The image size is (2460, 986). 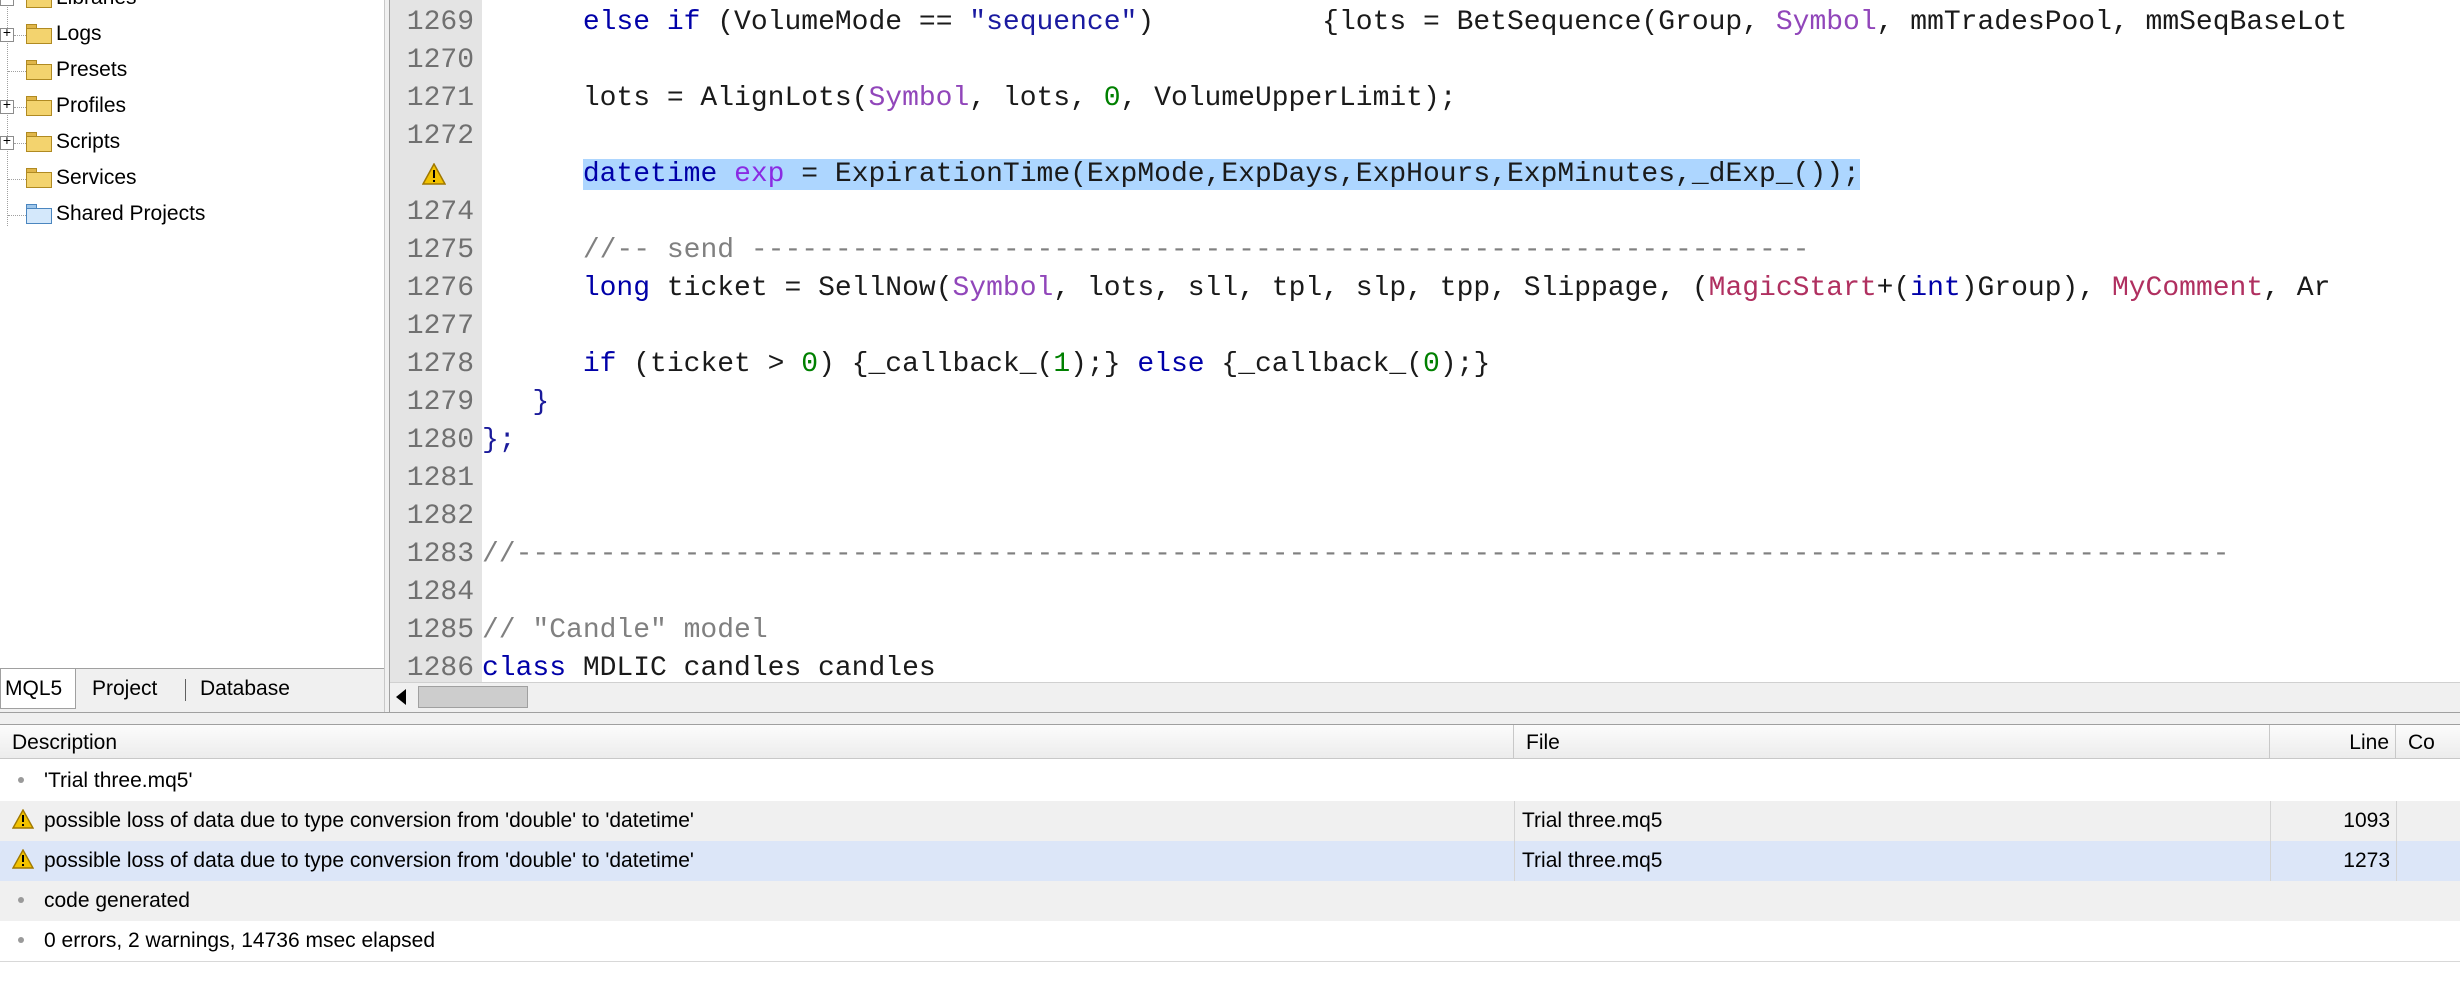 I want to click on tab-database: Database, so click(x=247, y=689).